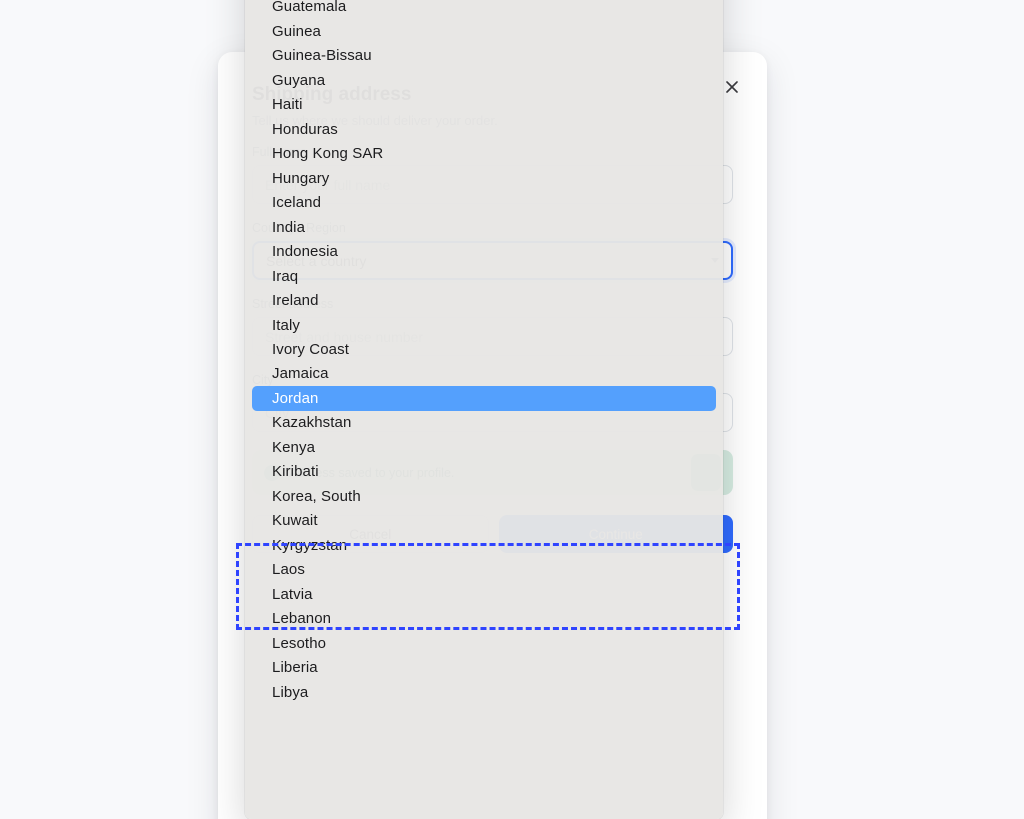  Describe the element at coordinates (484, 9) in the screenshot. I see `country-option: Guatemala` at that location.